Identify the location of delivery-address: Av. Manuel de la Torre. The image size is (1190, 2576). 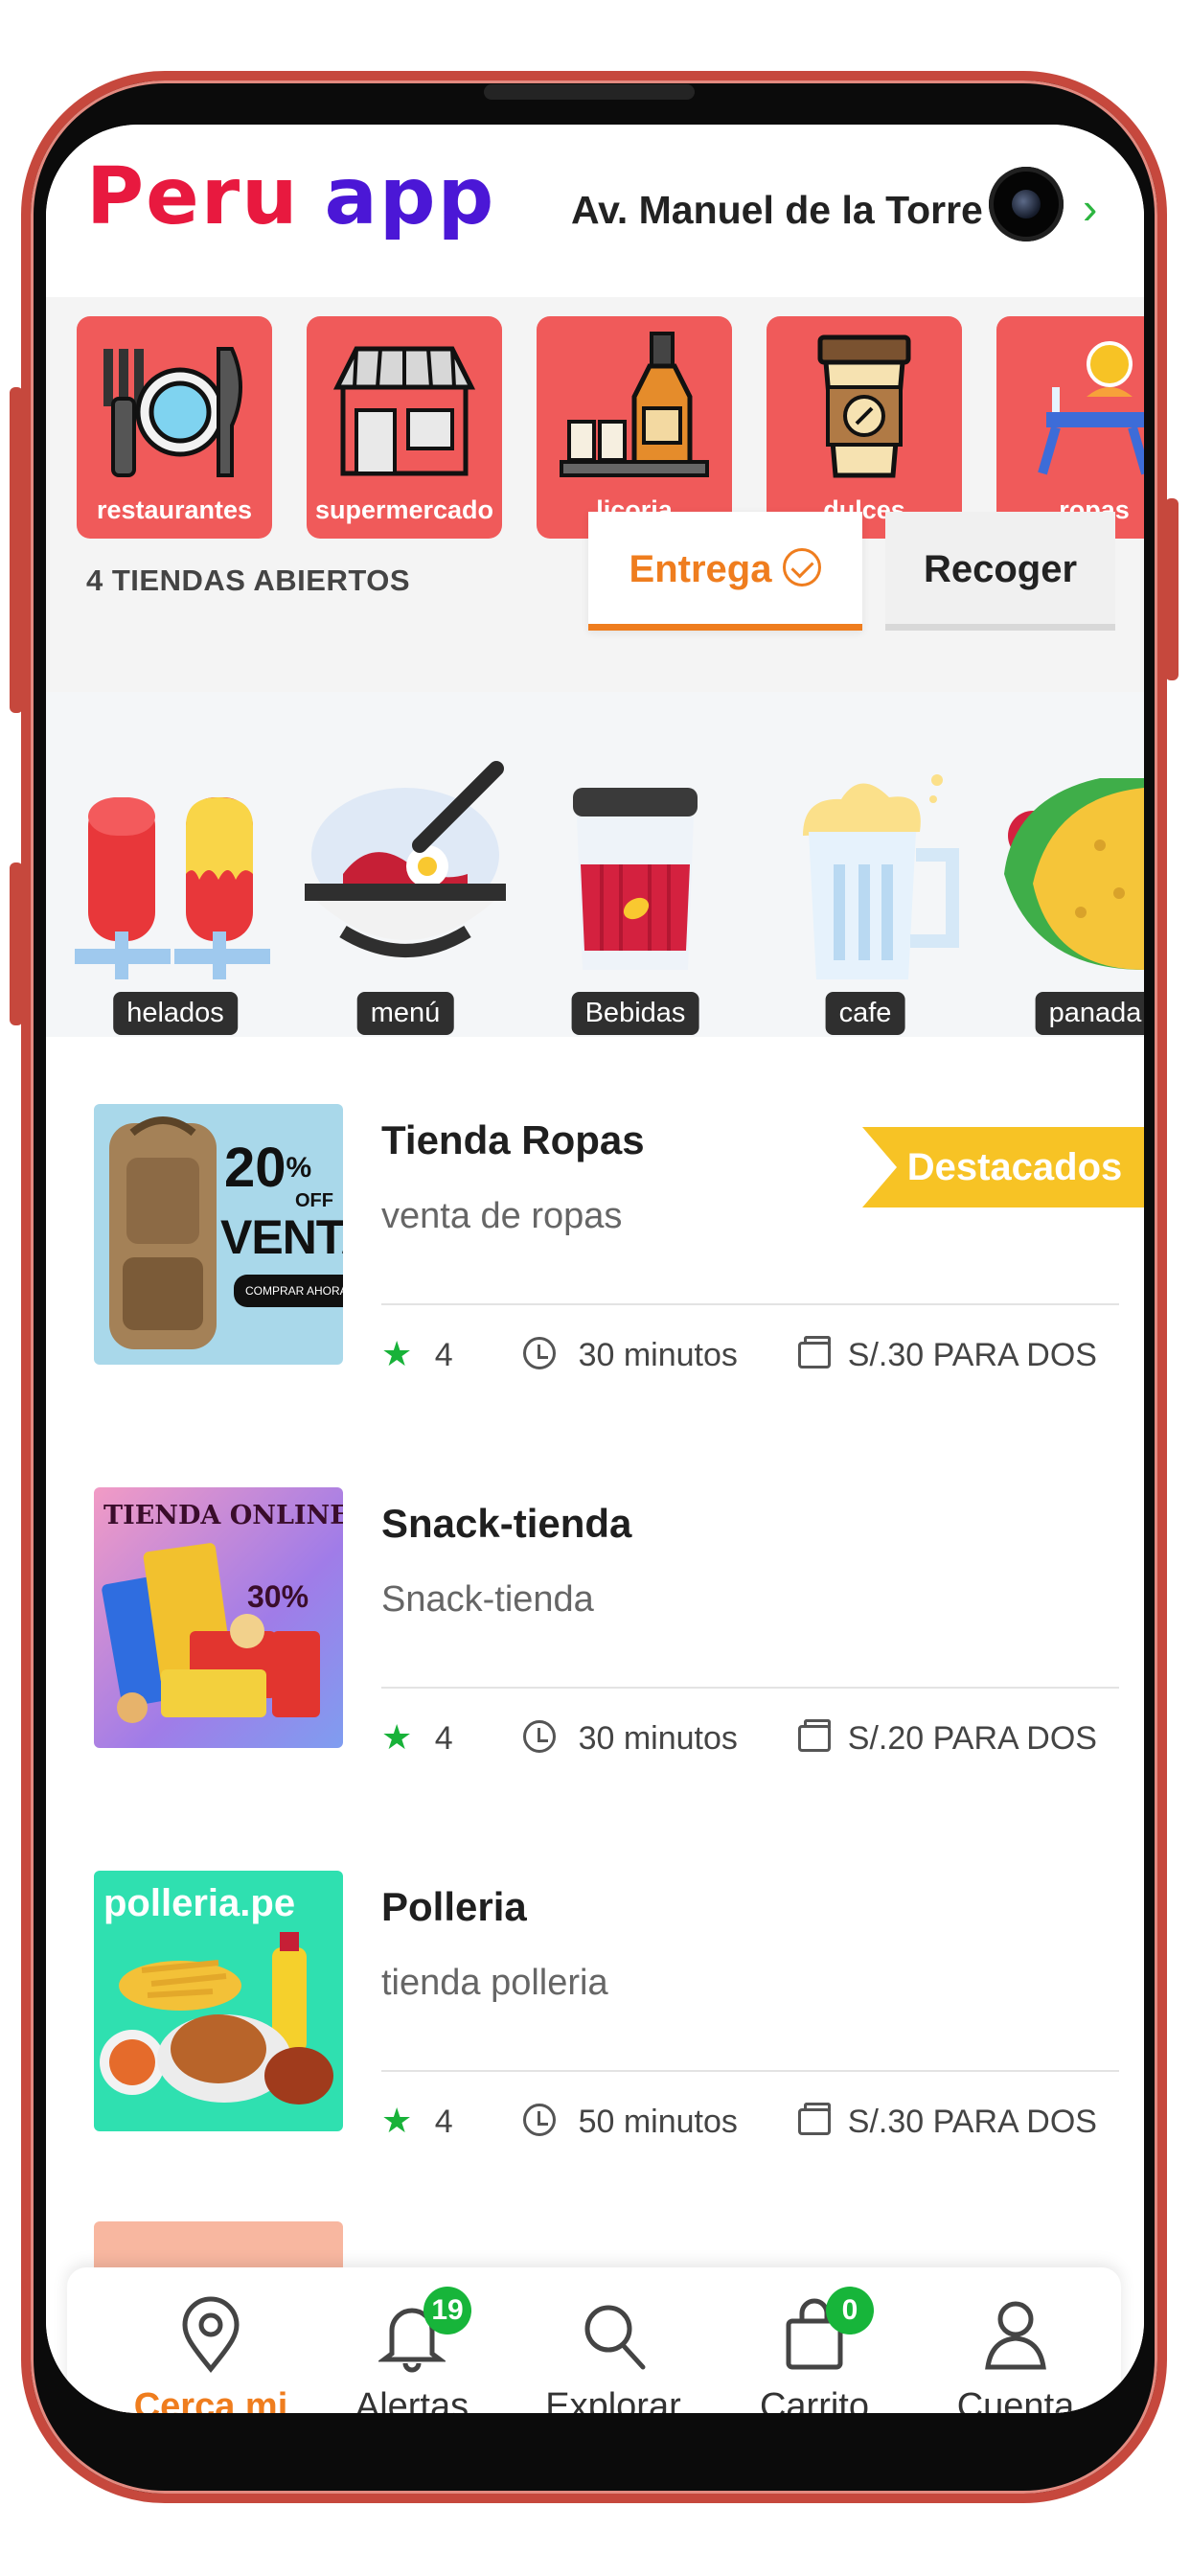
(777, 210).